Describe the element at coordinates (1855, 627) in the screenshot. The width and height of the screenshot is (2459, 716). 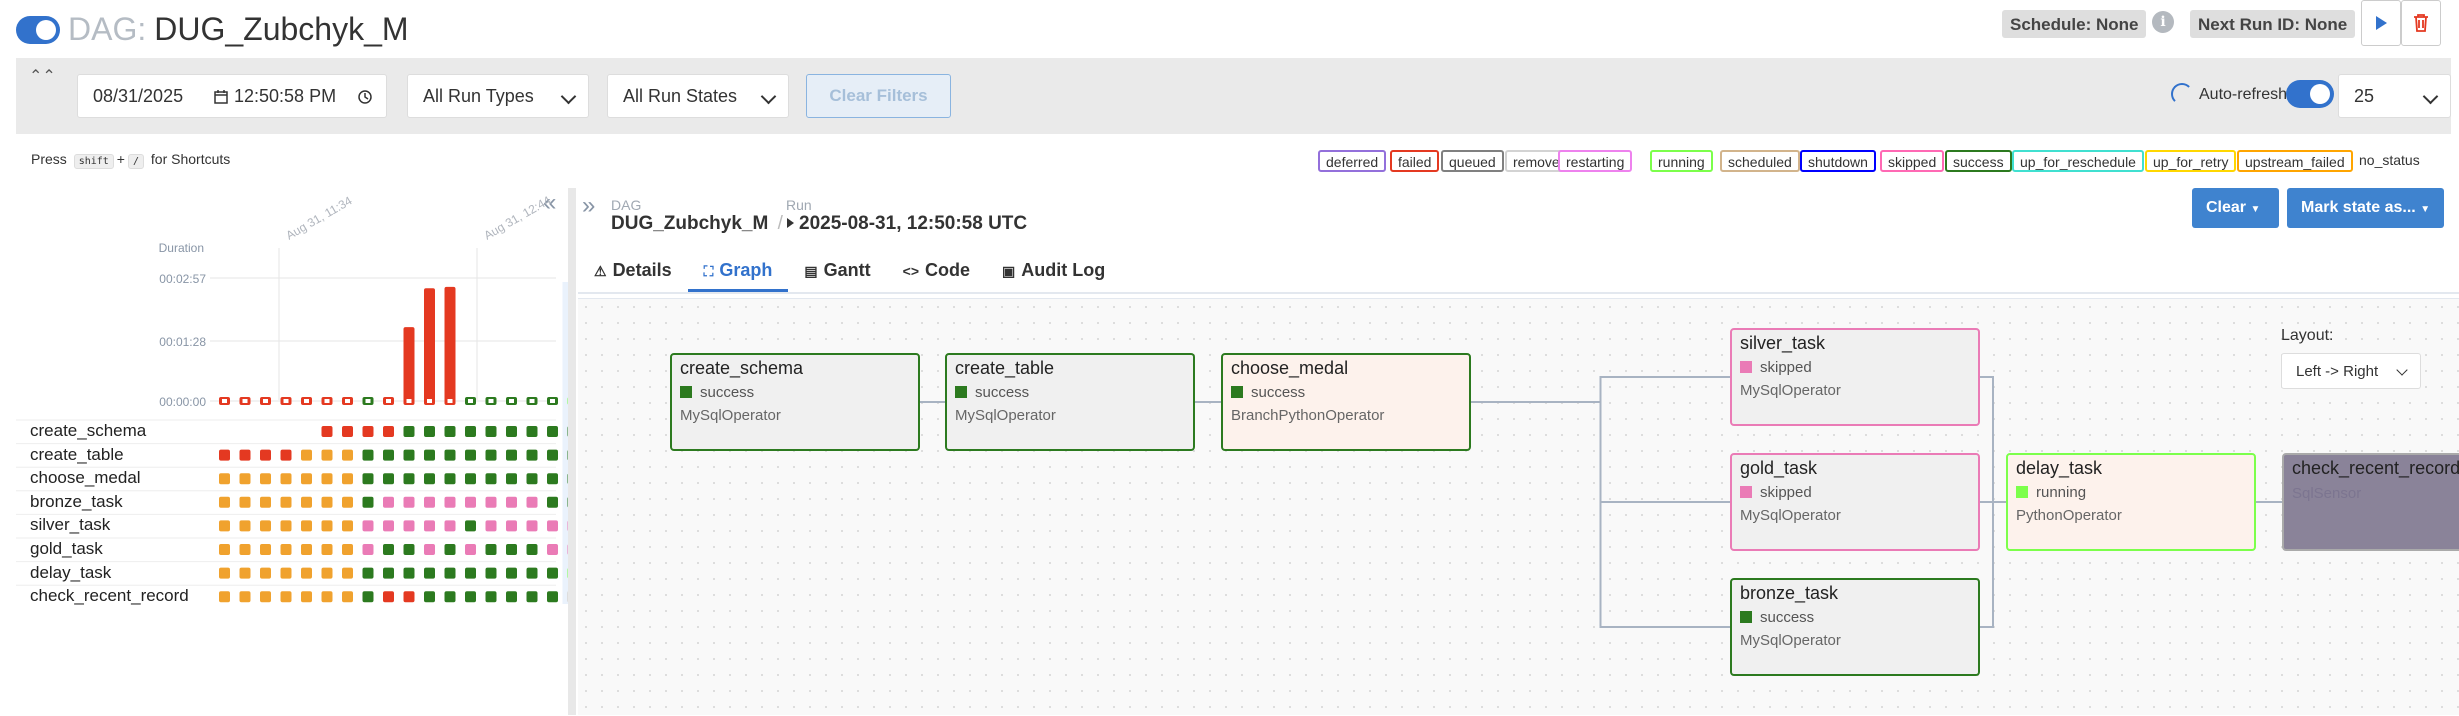
I see `graph-node-bronze-task: bronze_task success MySqlOperator` at that location.